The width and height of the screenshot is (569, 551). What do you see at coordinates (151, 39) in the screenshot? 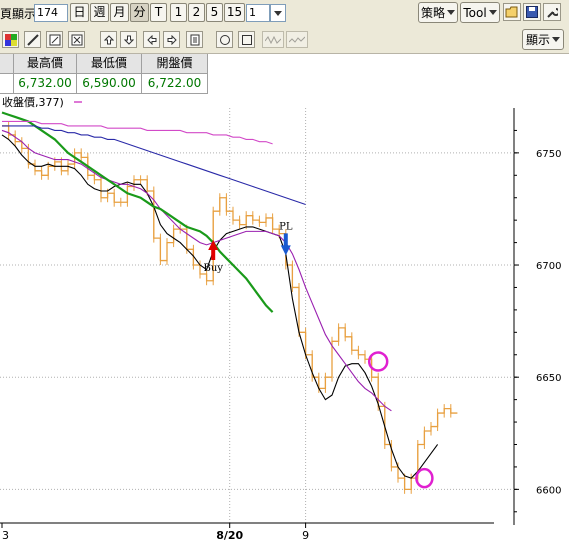
I see `arrow-left-icon` at bounding box center [151, 39].